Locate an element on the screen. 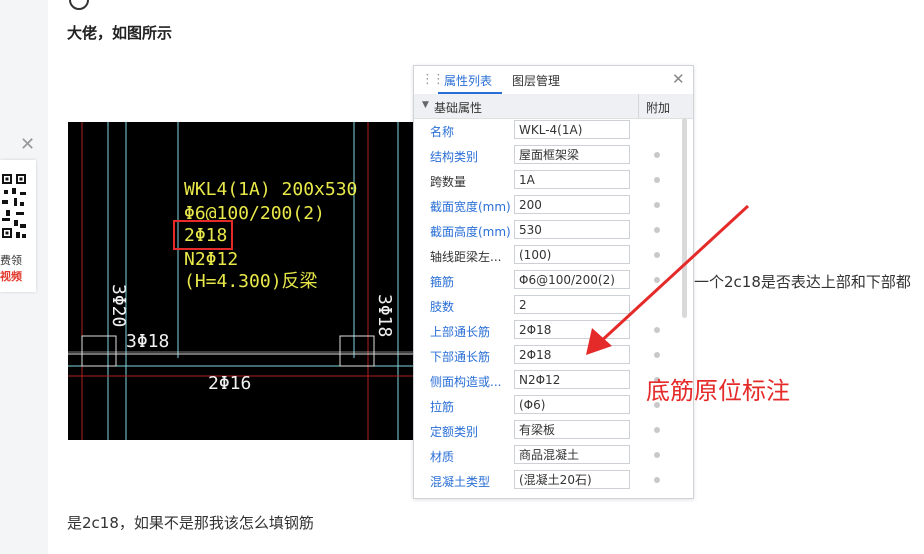  question-bottom-text: 是2c18，如果不是那我该怎么填钢筋 is located at coordinates (190, 523).